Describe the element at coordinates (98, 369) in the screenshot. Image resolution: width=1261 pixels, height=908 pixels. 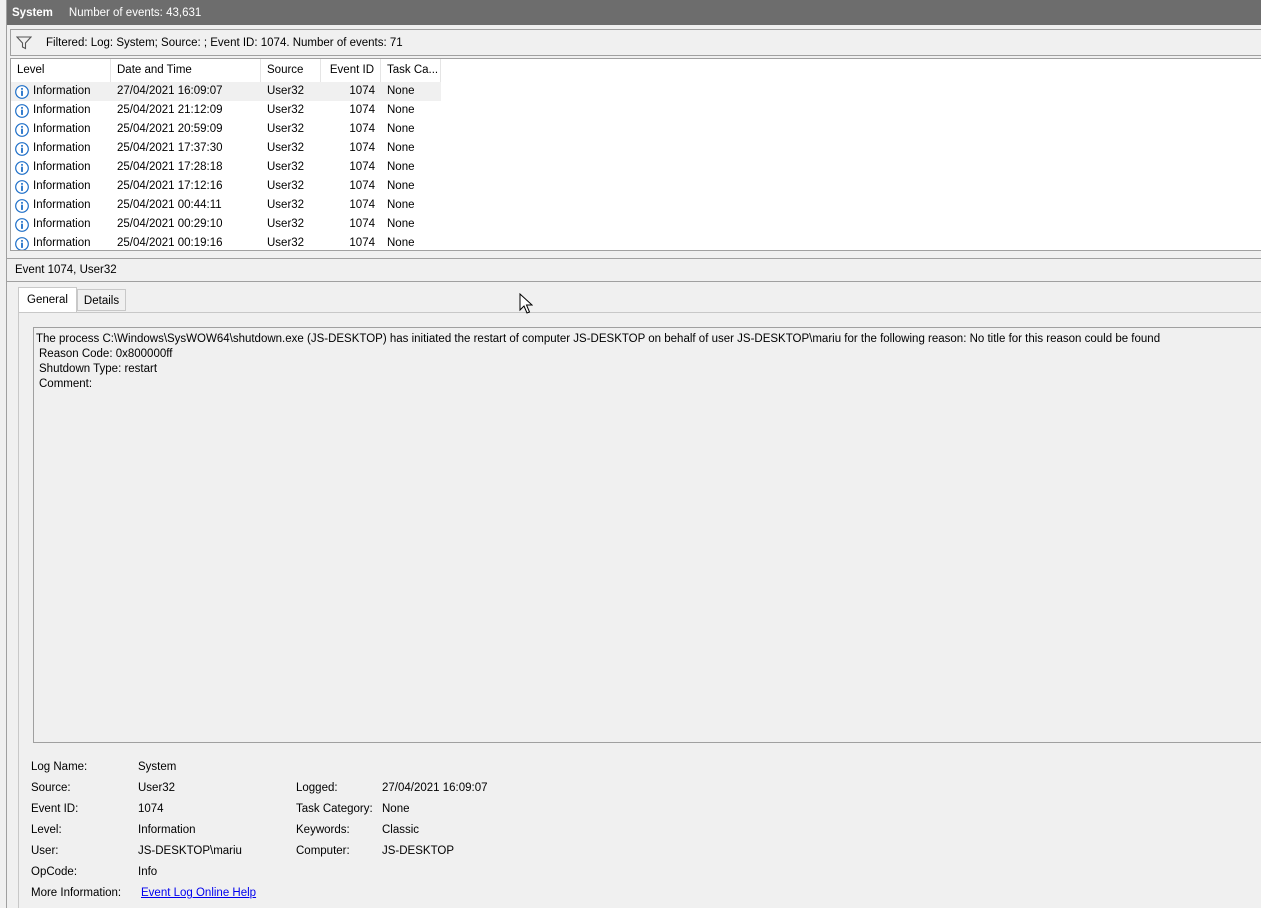
I see `message-line: Shutdown Type: restart` at that location.